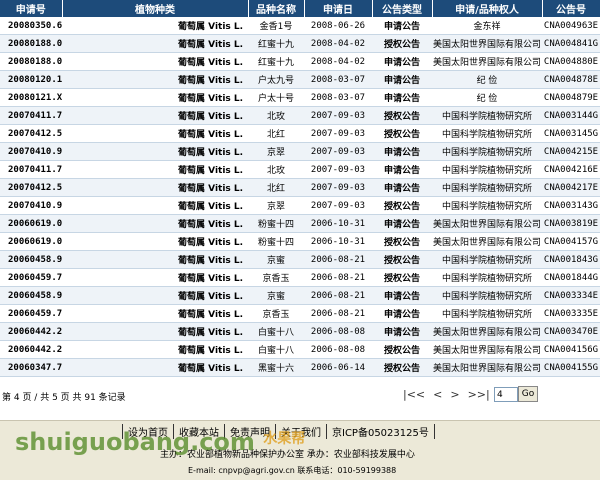 The image size is (600, 480). What do you see at coordinates (571, 277) in the screenshot?
I see `cell-notice-number: CNA001844G` at bounding box center [571, 277].